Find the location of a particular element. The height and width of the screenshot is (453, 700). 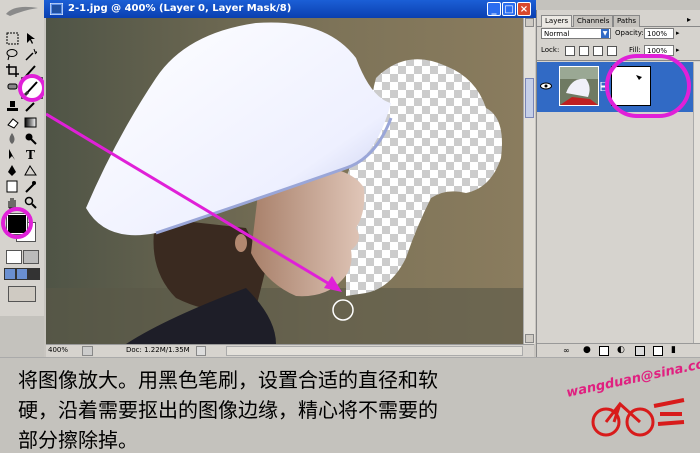

minimize-button: _ is located at coordinates (494, 9).